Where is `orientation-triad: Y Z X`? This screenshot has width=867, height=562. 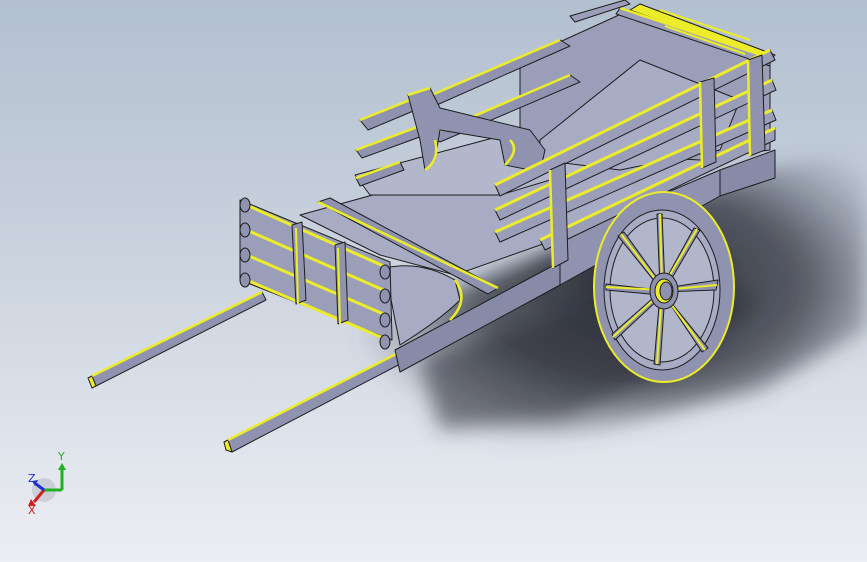 orientation-triad: Y Z X is located at coordinates (52, 484).